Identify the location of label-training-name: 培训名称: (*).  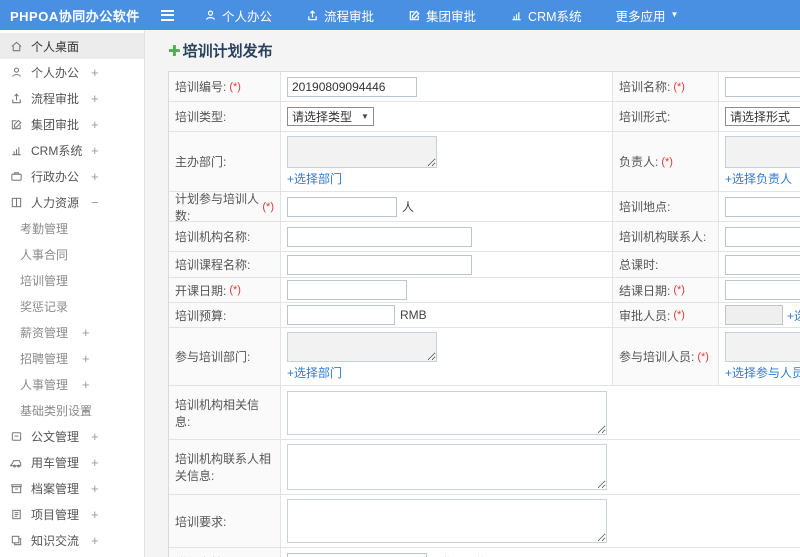
(666, 86).